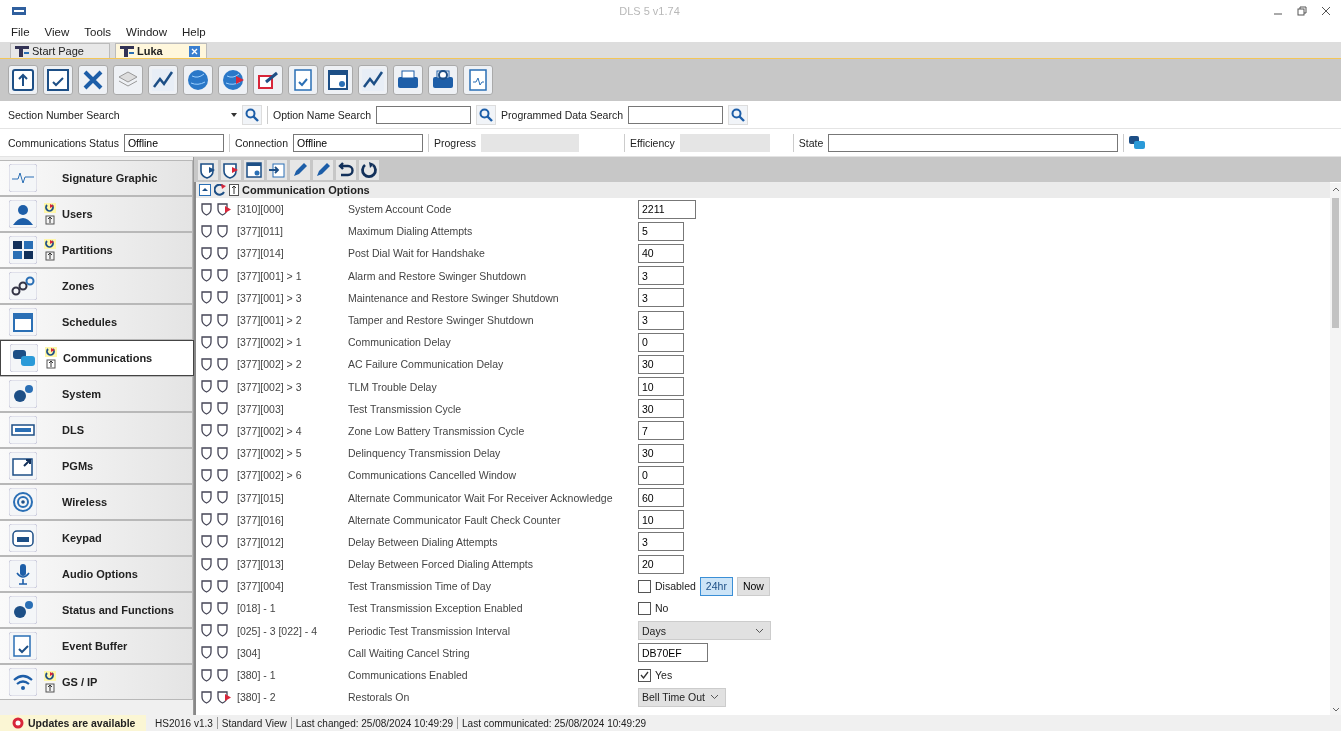 This screenshot has width=1341, height=731. Describe the element at coordinates (96, 610) in the screenshot. I see `sidebar-item: Status and Functions` at that location.